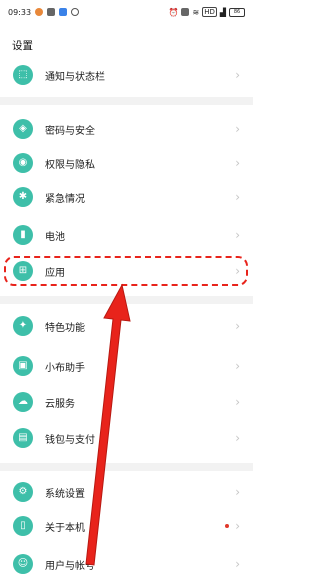  I want to click on settings-item-notifications: ⬚ 通知与状态栏 ›, so click(126, 75).